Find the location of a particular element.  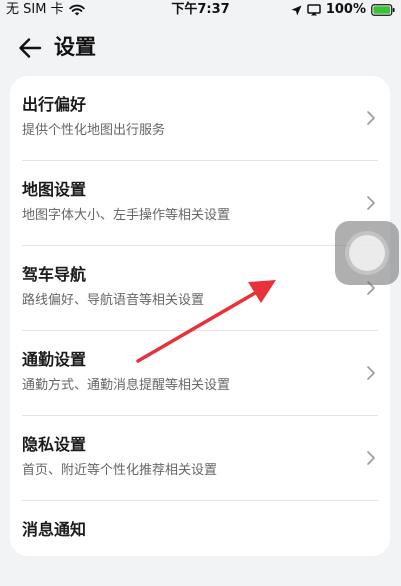

settings-item-desc: 通勤方式、通勤消息提醒等相关设置 is located at coordinates (126, 385).